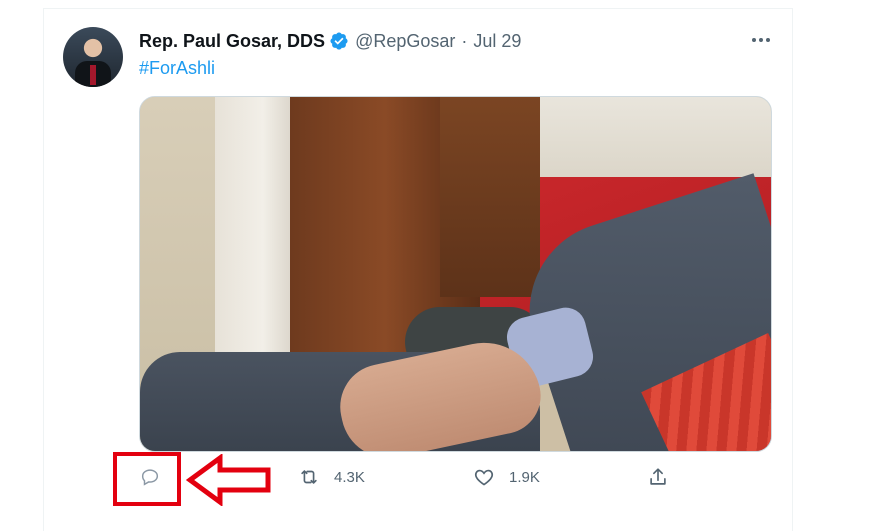  I want to click on avatar, so click(93, 57).